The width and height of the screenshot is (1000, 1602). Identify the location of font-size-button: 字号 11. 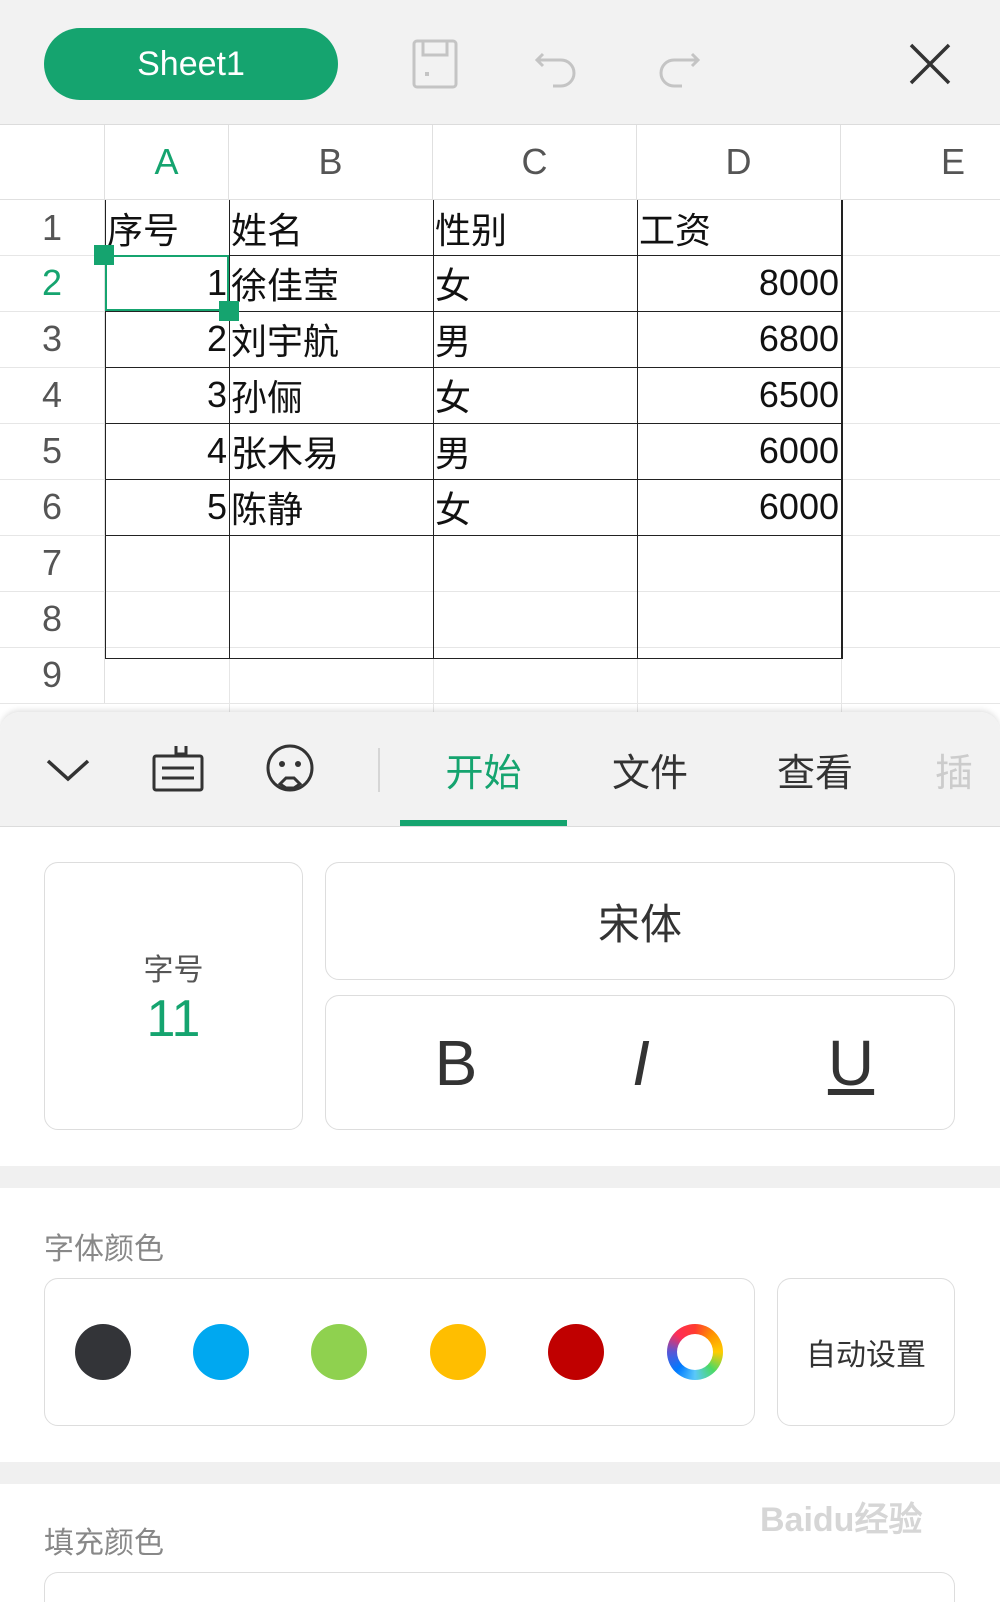
(173, 996).